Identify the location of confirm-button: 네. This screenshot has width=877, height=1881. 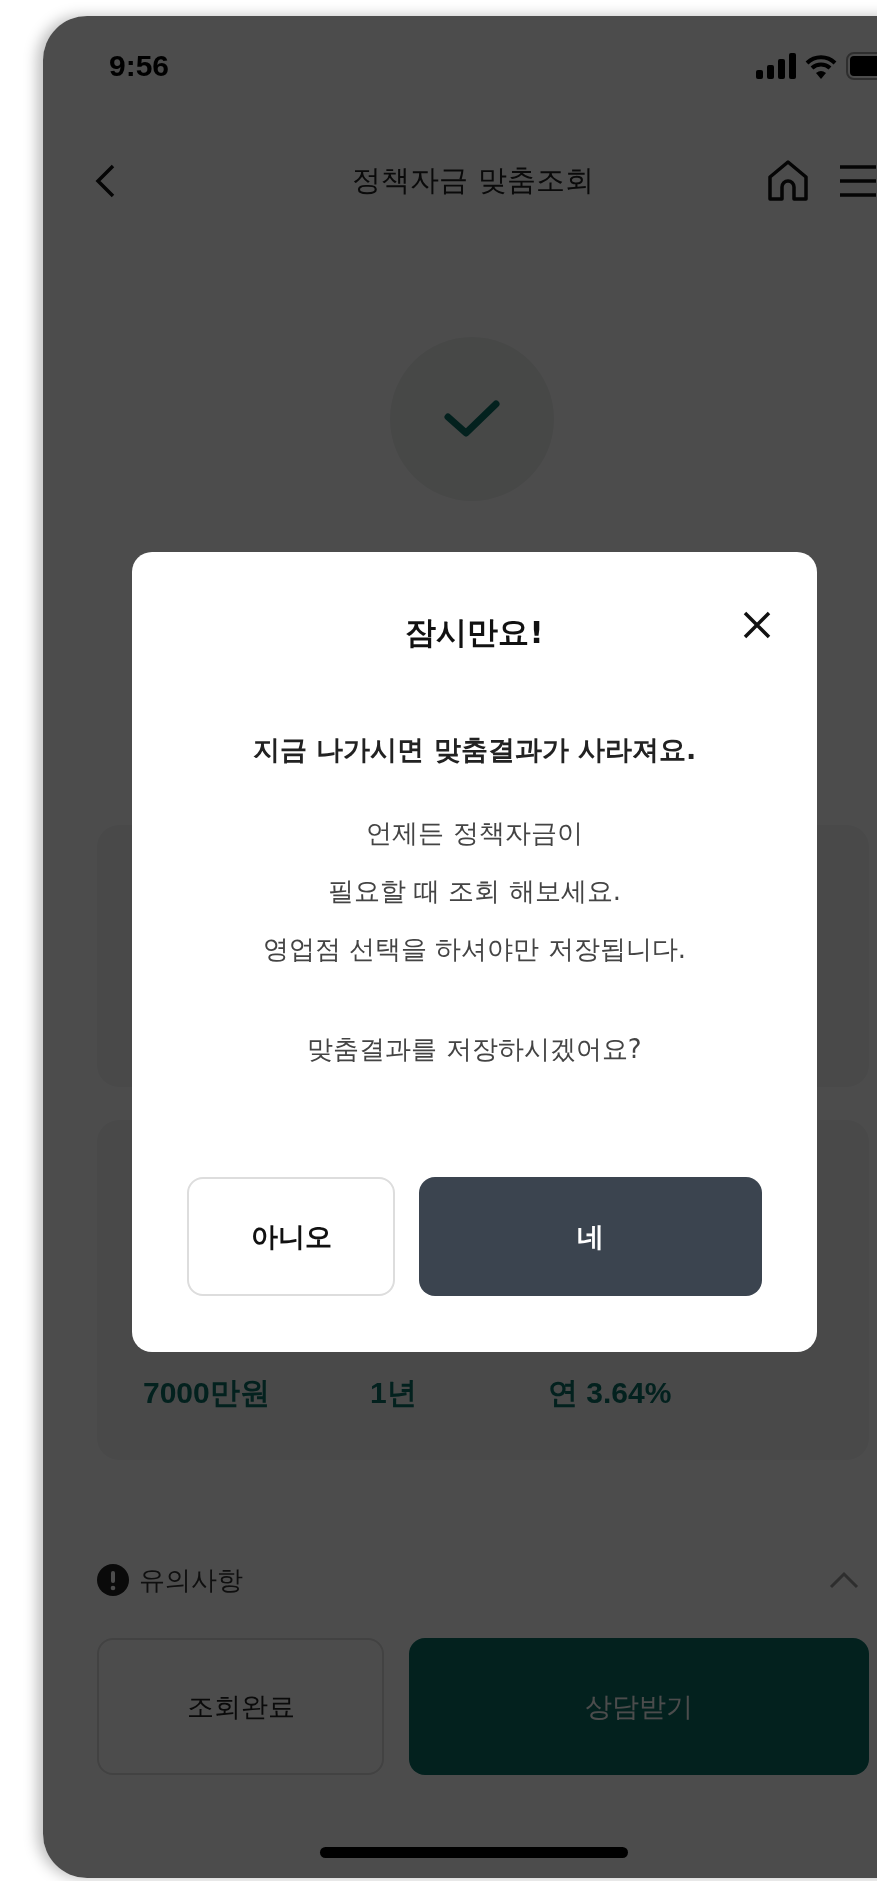
(590, 1236).